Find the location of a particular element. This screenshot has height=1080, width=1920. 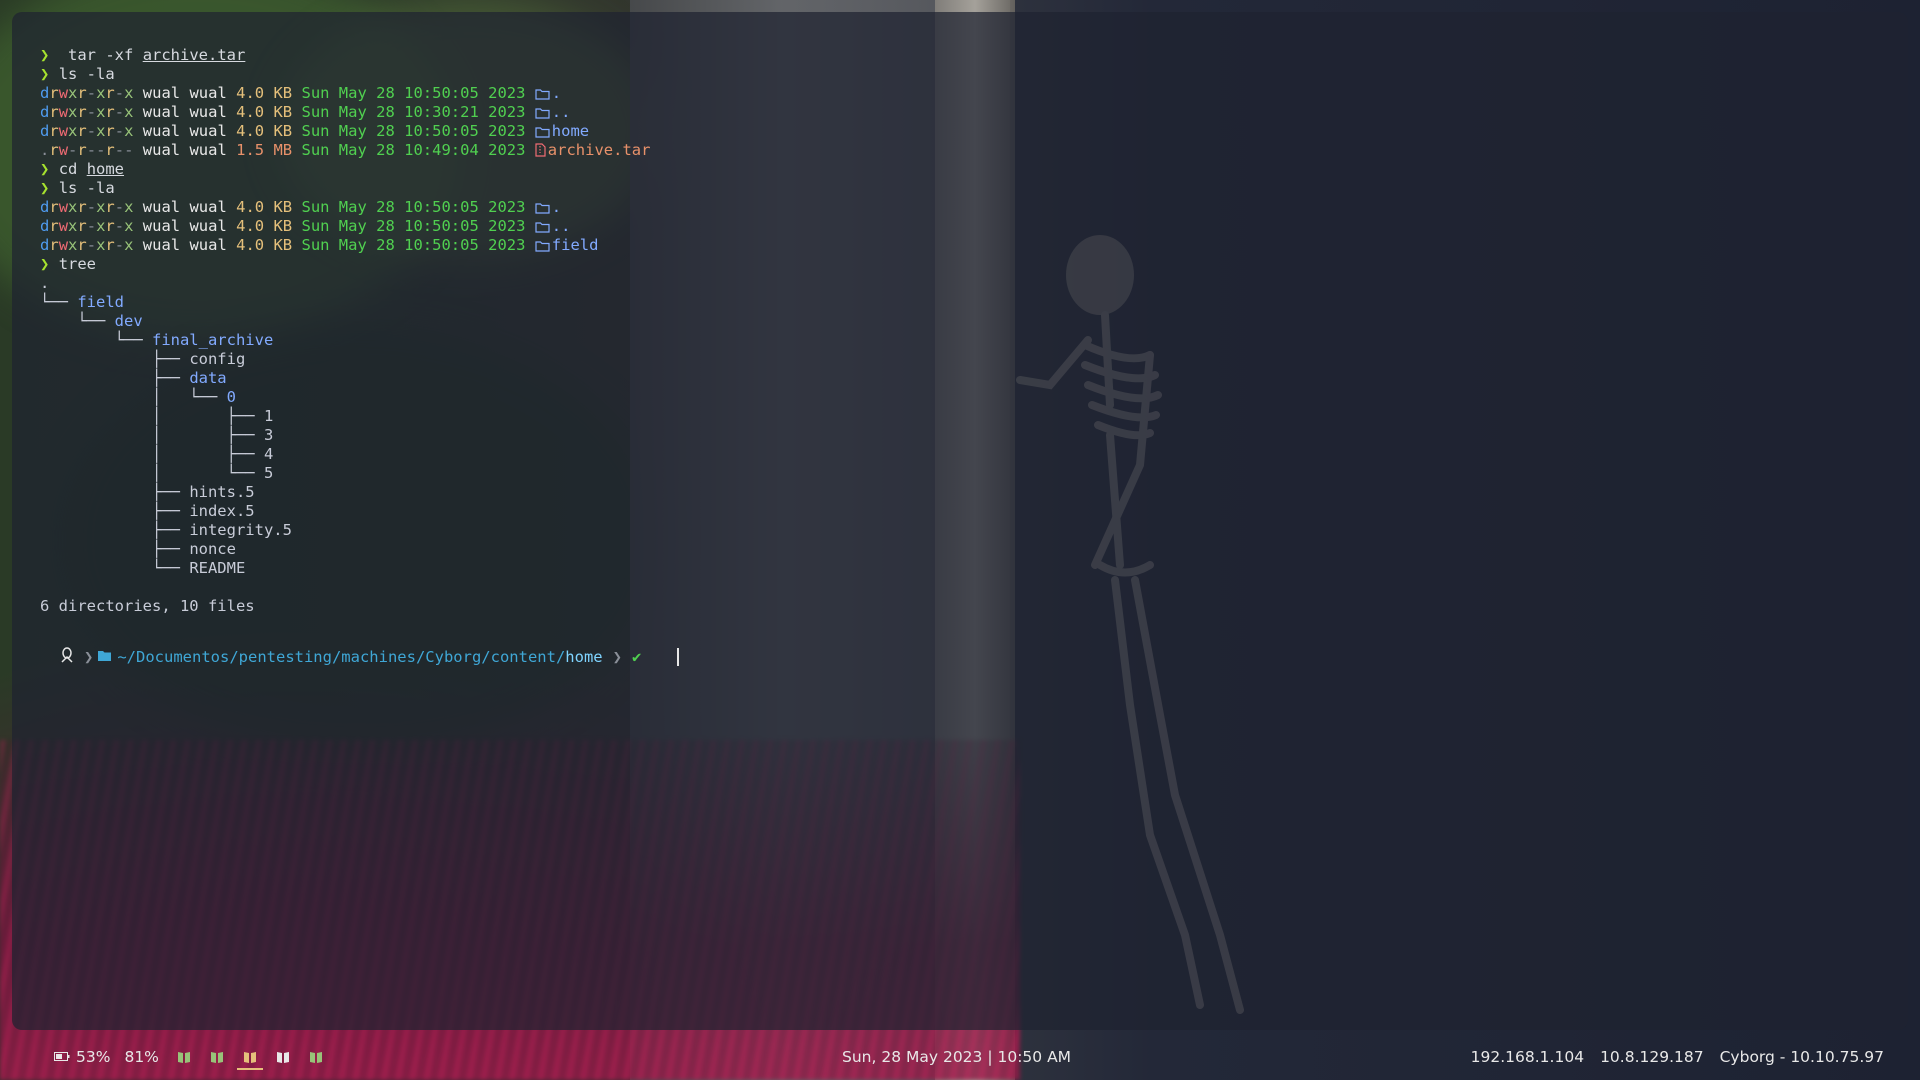

status-check-icon: ✔ is located at coordinates (636, 657).